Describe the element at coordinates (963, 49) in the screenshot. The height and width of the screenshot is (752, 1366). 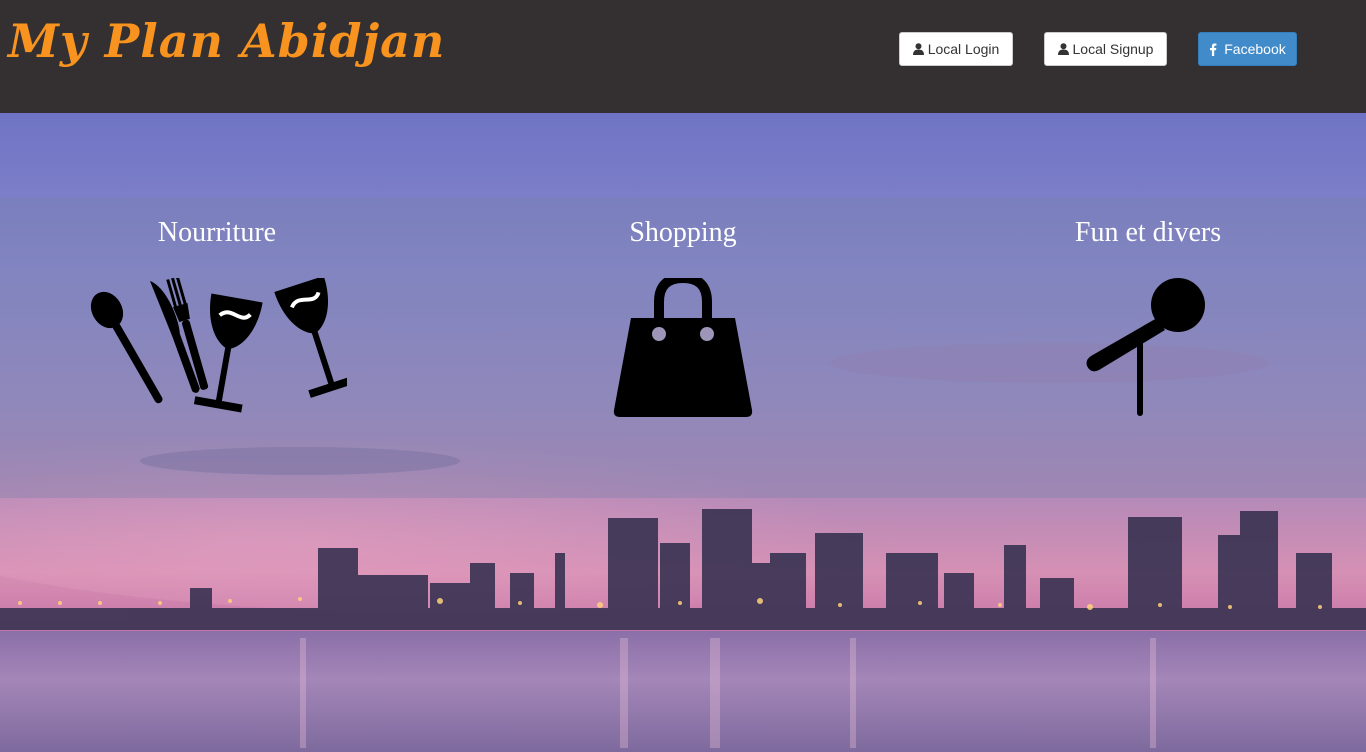
I see `local-login-label: Local Login` at that location.